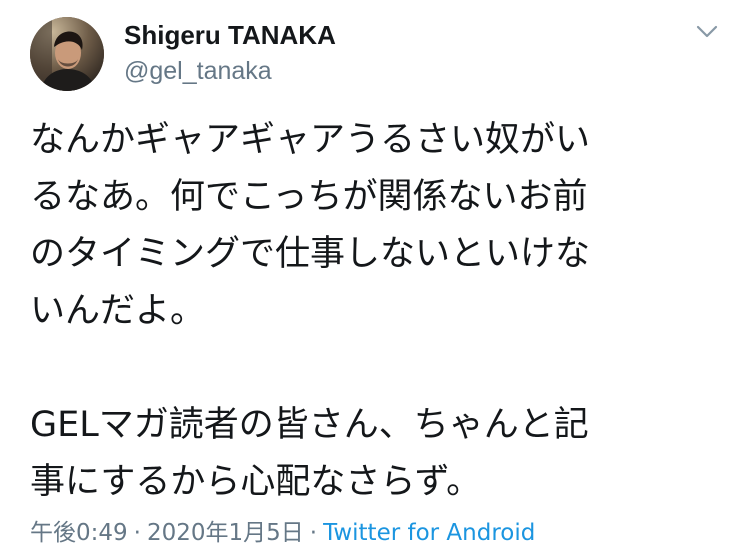 This screenshot has width=750, height=551. I want to click on avatar, so click(67, 54).